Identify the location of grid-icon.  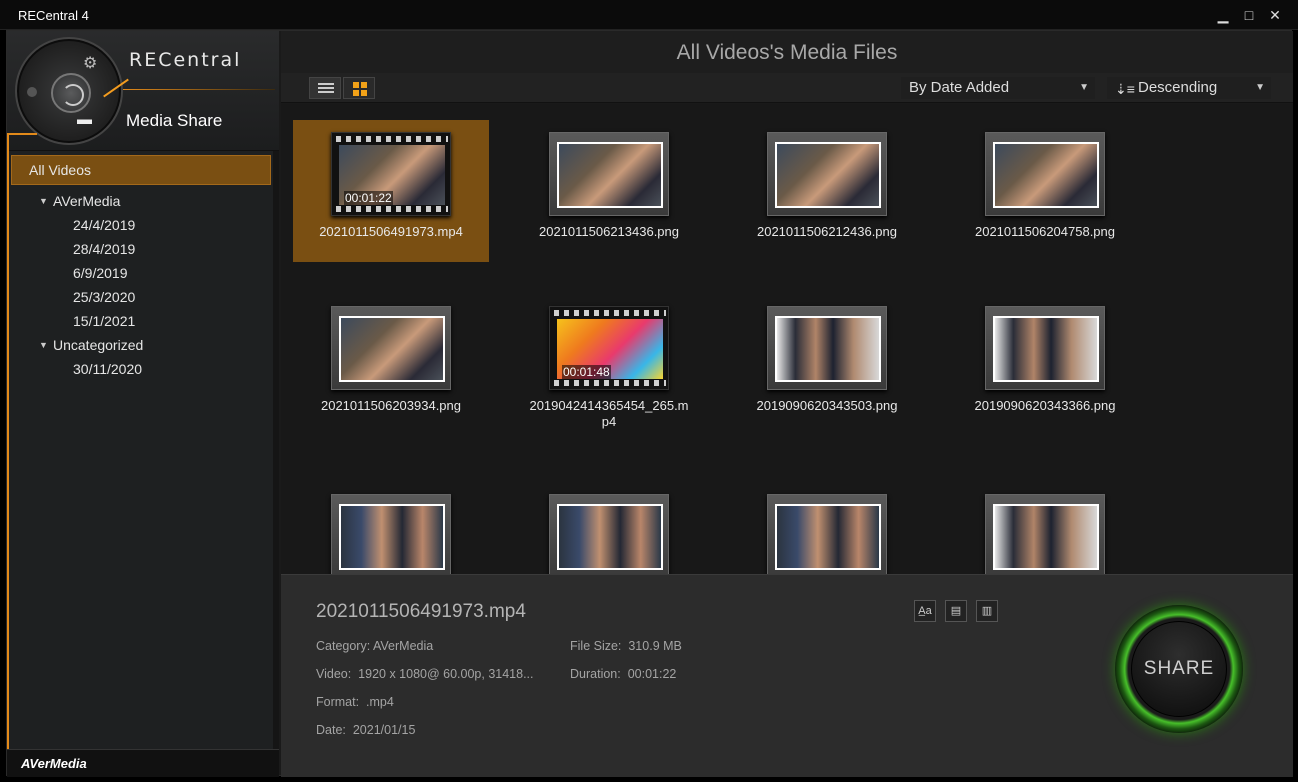
(360, 89).